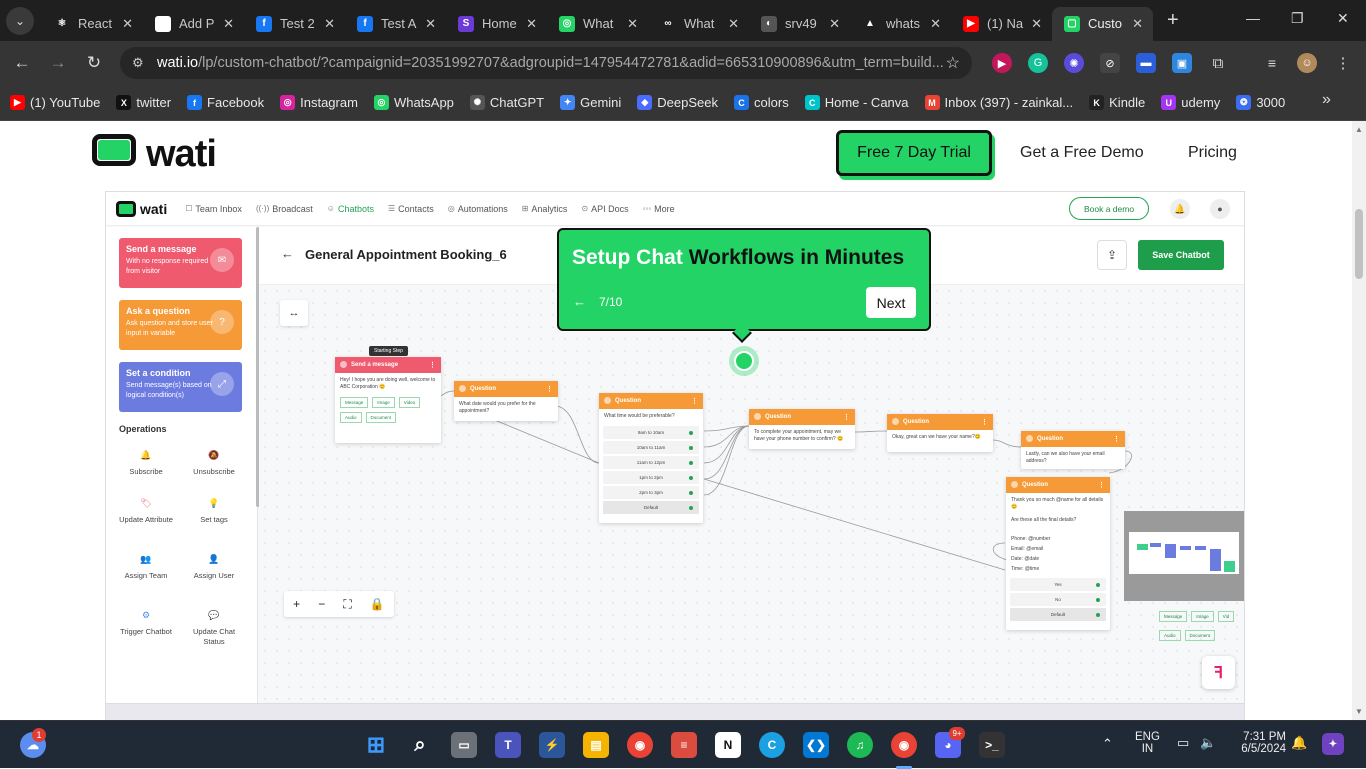 The image size is (1366, 769). Describe the element at coordinates (1307, 63) in the screenshot. I see `profile-avatar: ☺` at that location.